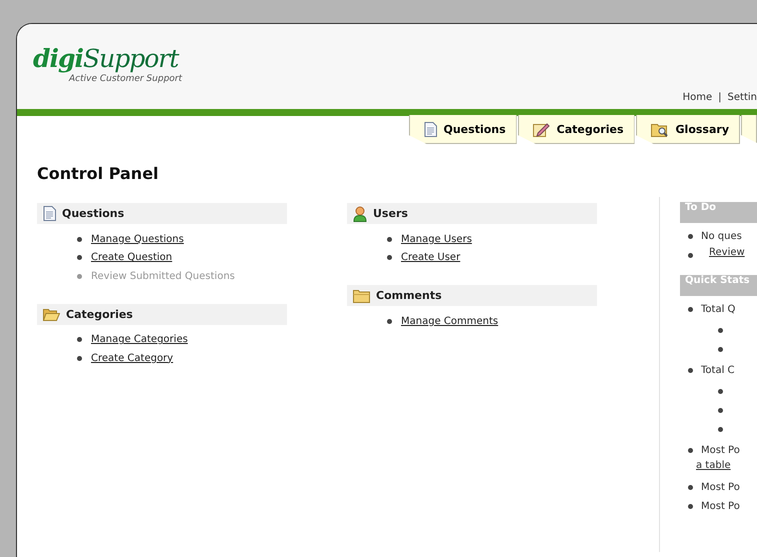 The image size is (757, 557). What do you see at coordinates (718, 309) in the screenshot?
I see `stat-text: Total Q` at bounding box center [718, 309].